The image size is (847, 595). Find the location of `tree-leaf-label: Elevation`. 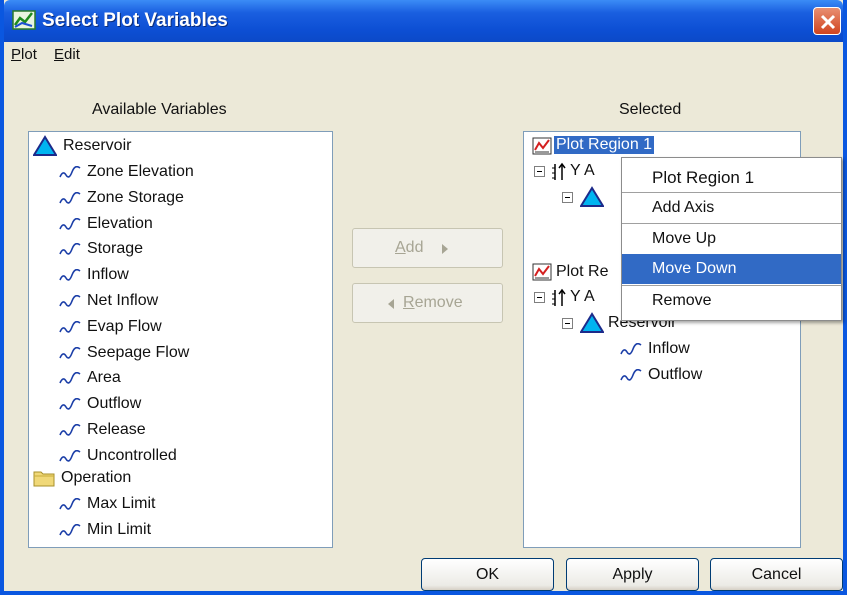

tree-leaf-label: Elevation is located at coordinates (120, 223).